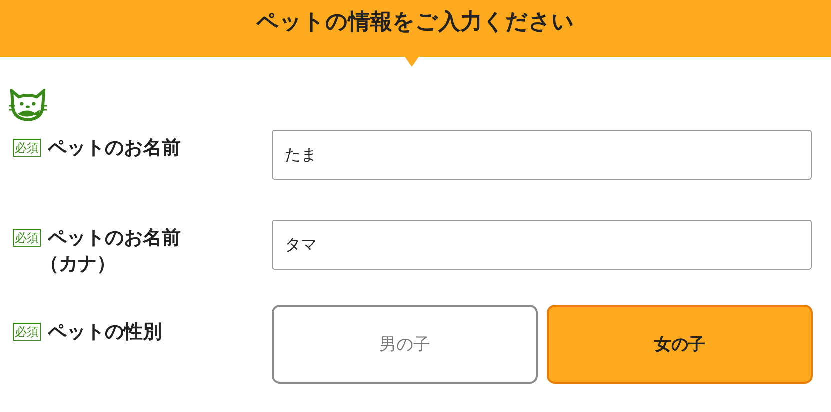  Describe the element at coordinates (542, 245) in the screenshot. I see `text-field: タマ` at that location.